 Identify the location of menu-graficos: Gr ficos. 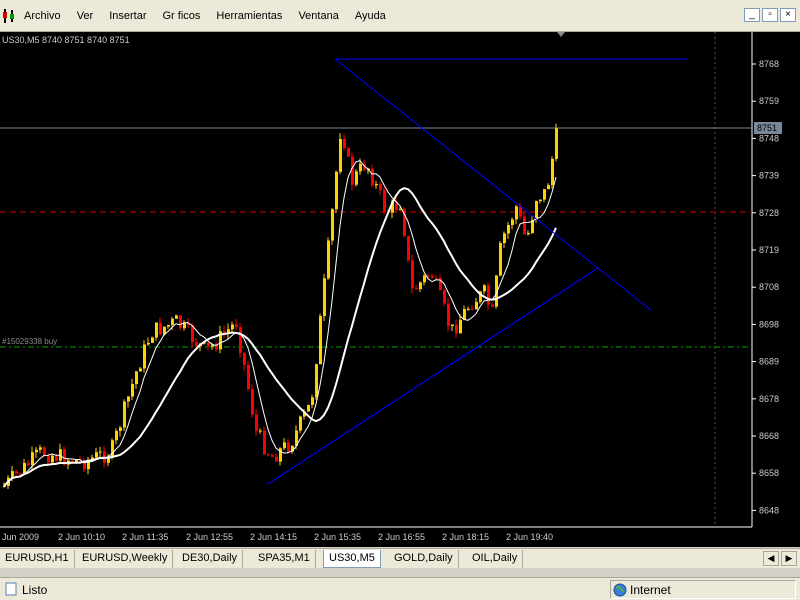
(182, 16).